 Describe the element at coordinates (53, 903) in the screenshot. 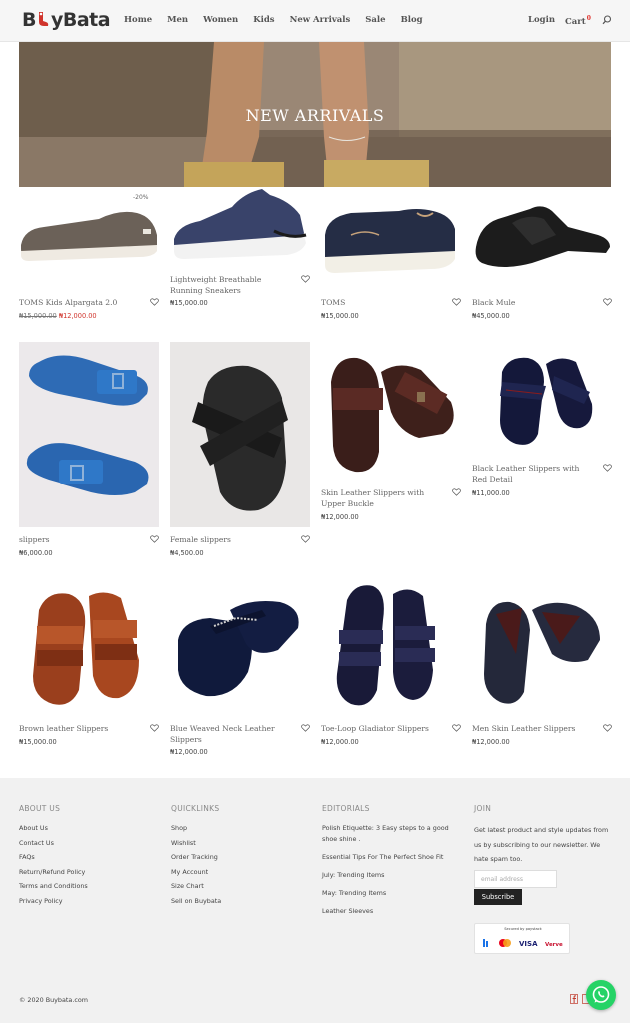

I see `footer-link: Privacy Policy` at that location.